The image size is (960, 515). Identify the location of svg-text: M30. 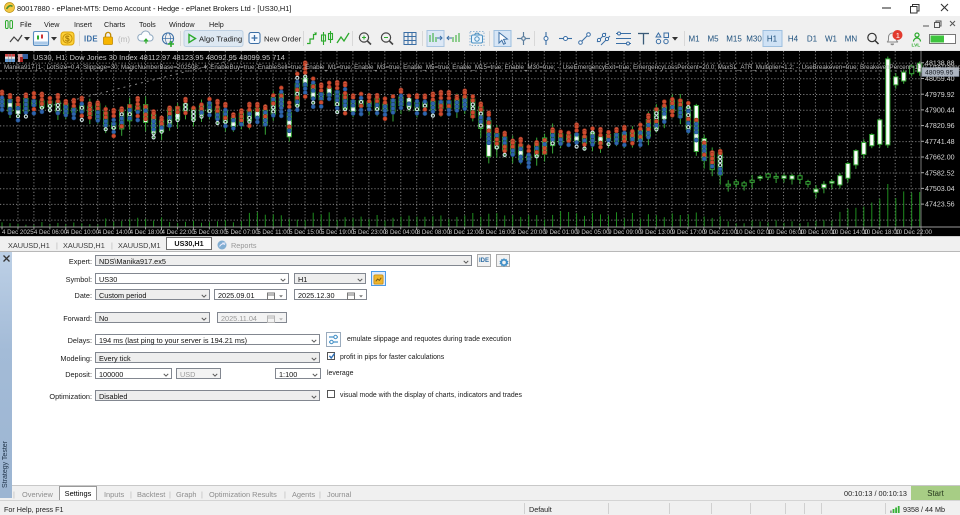
(754, 38).